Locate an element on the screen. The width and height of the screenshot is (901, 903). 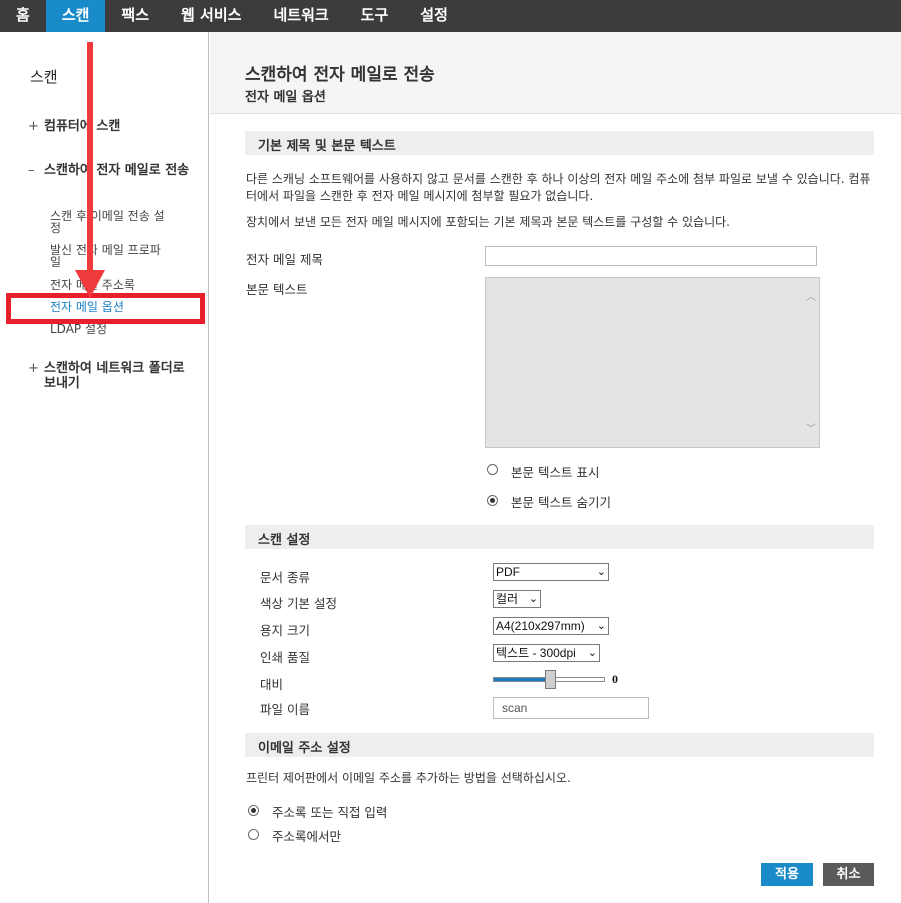
document-type-label: 문서 종류 is located at coordinates (285, 577).